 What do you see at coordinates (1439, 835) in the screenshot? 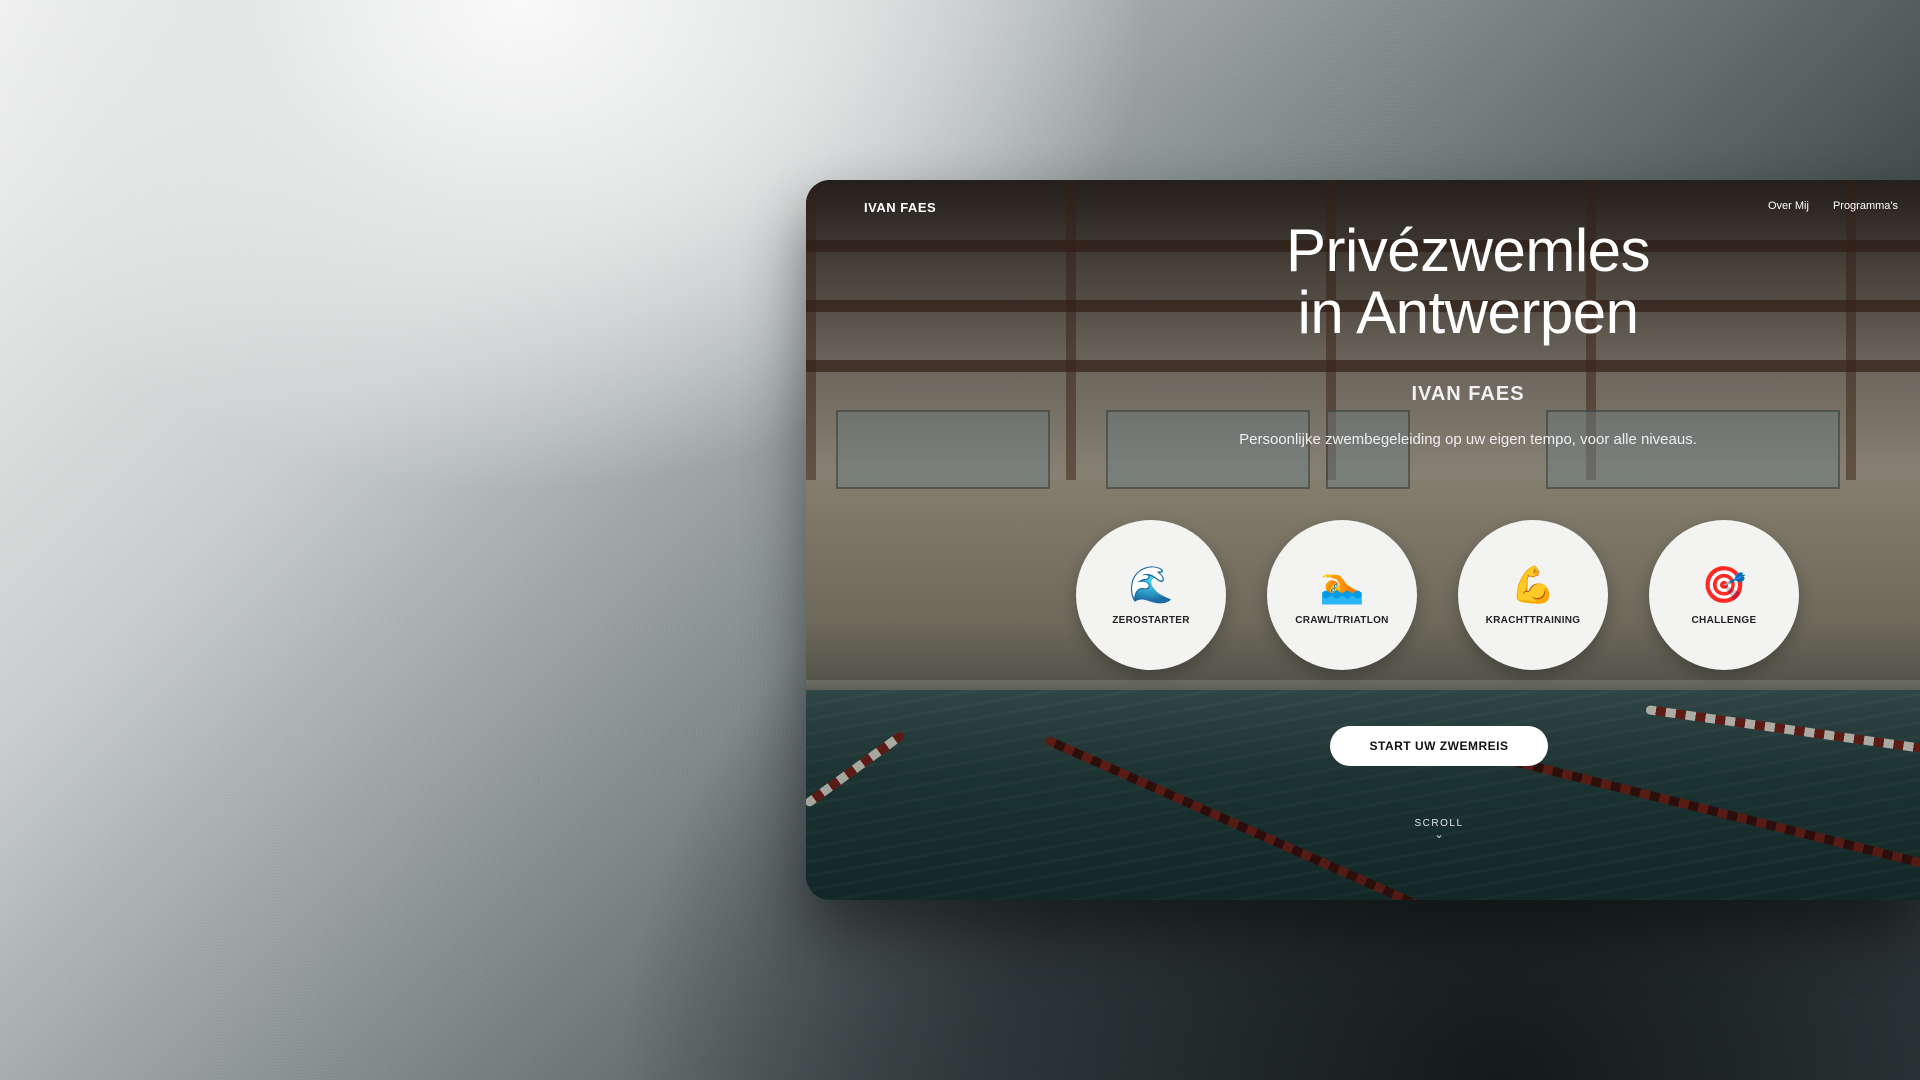
I see `chevron-down-icon: ⌄` at bounding box center [1439, 835].